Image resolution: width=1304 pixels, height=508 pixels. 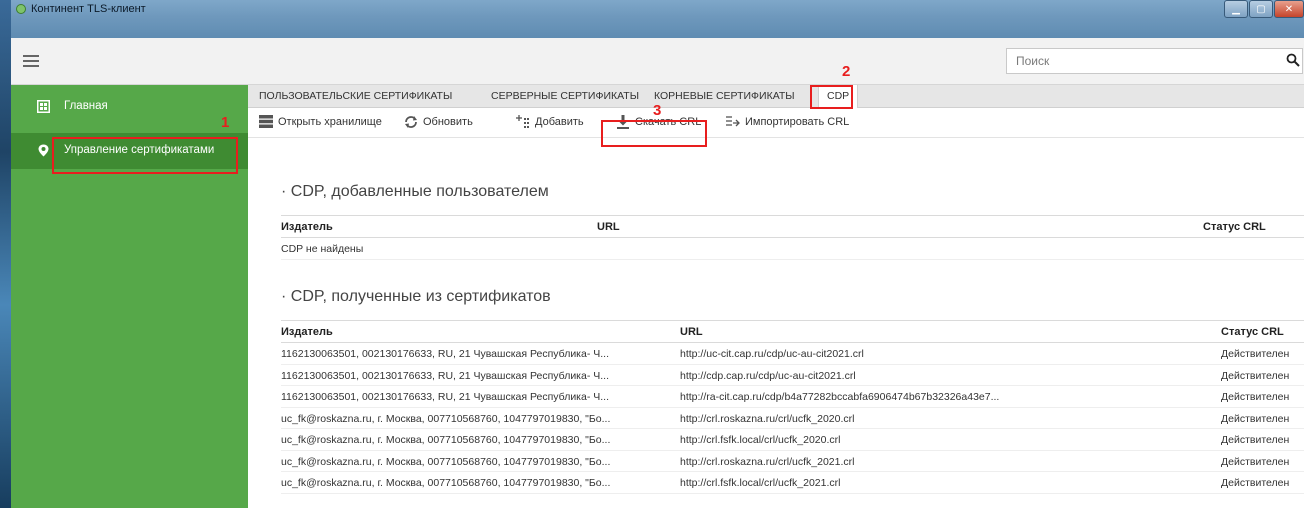 I want to click on annotation-number-1: 1, so click(x=225, y=122).